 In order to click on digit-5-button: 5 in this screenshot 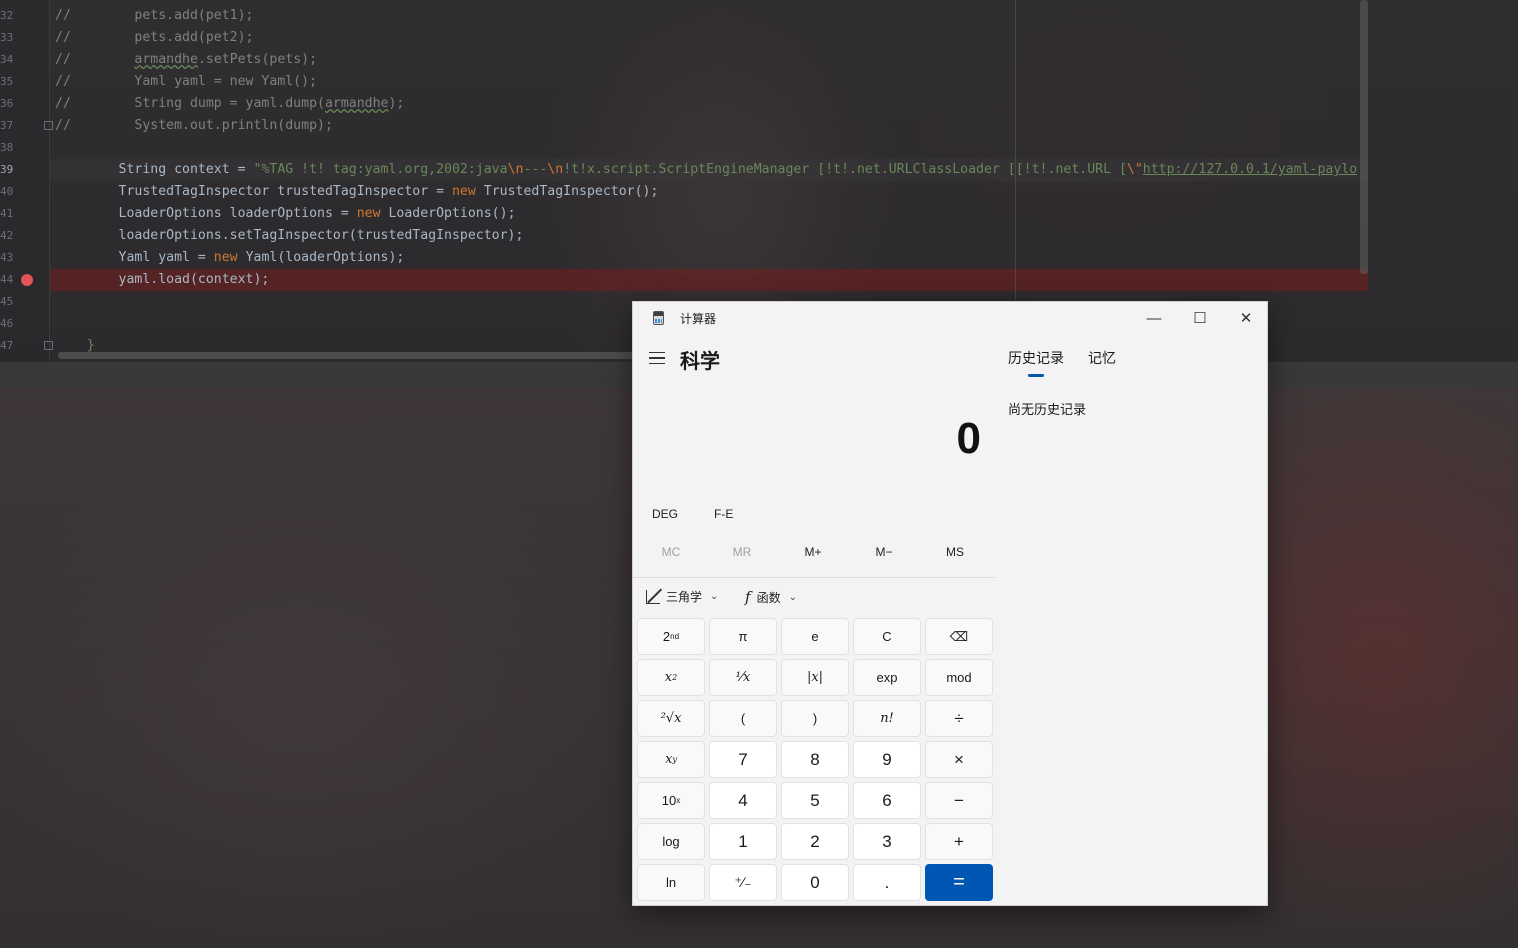, I will do `click(815, 800)`.